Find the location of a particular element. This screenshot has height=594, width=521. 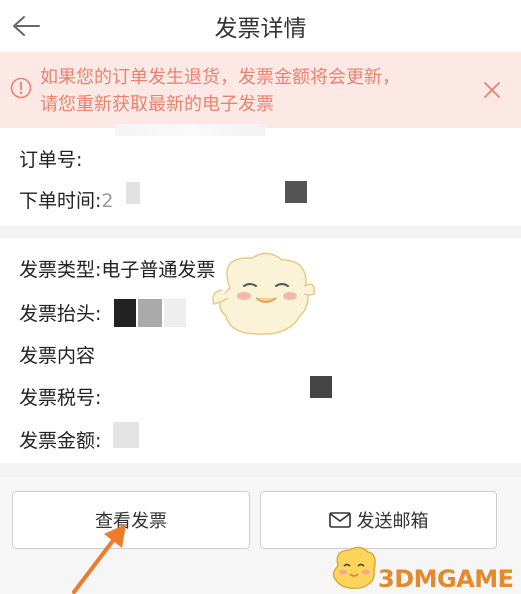

order-time-label: 下单时间: is located at coordinates (60, 201).